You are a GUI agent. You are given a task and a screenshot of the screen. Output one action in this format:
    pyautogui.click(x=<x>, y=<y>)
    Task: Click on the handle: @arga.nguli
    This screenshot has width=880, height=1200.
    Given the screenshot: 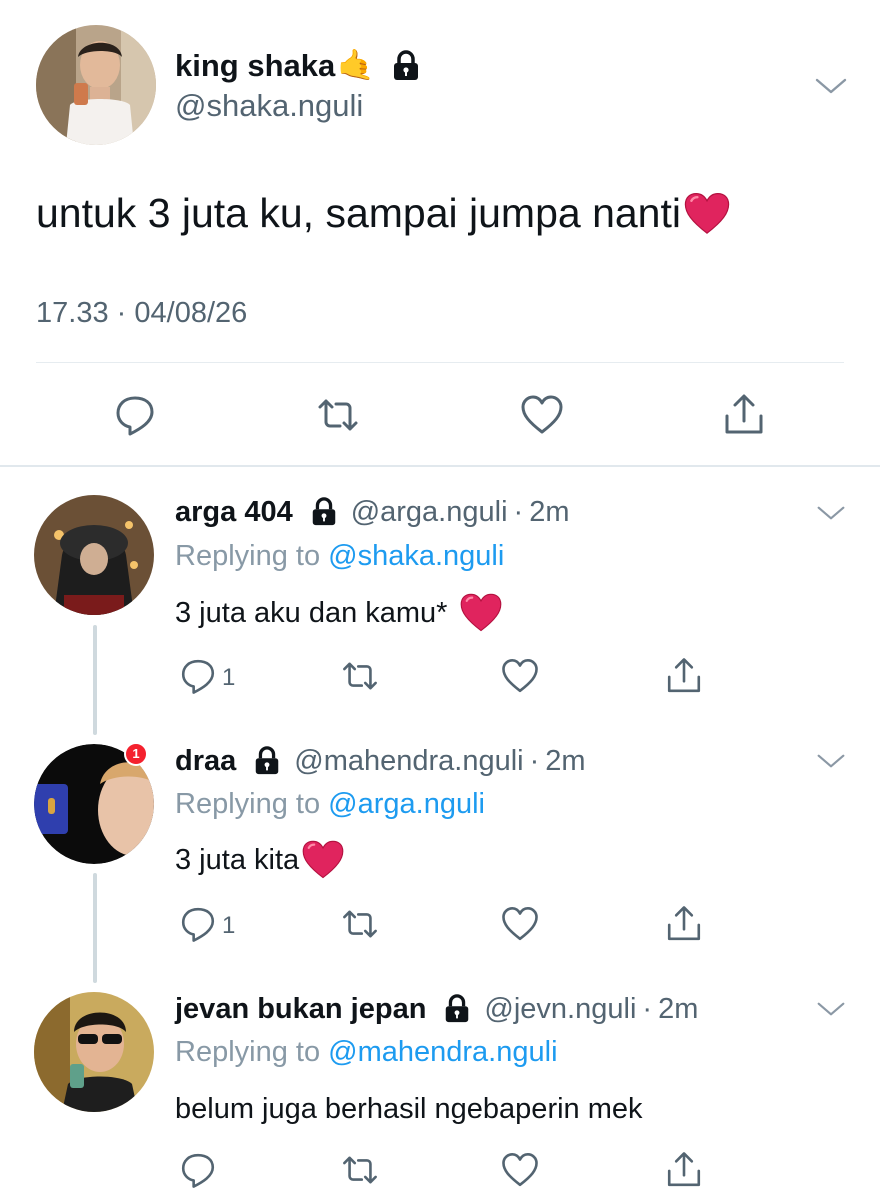 What is the action you would take?
    pyautogui.click(x=429, y=512)
    